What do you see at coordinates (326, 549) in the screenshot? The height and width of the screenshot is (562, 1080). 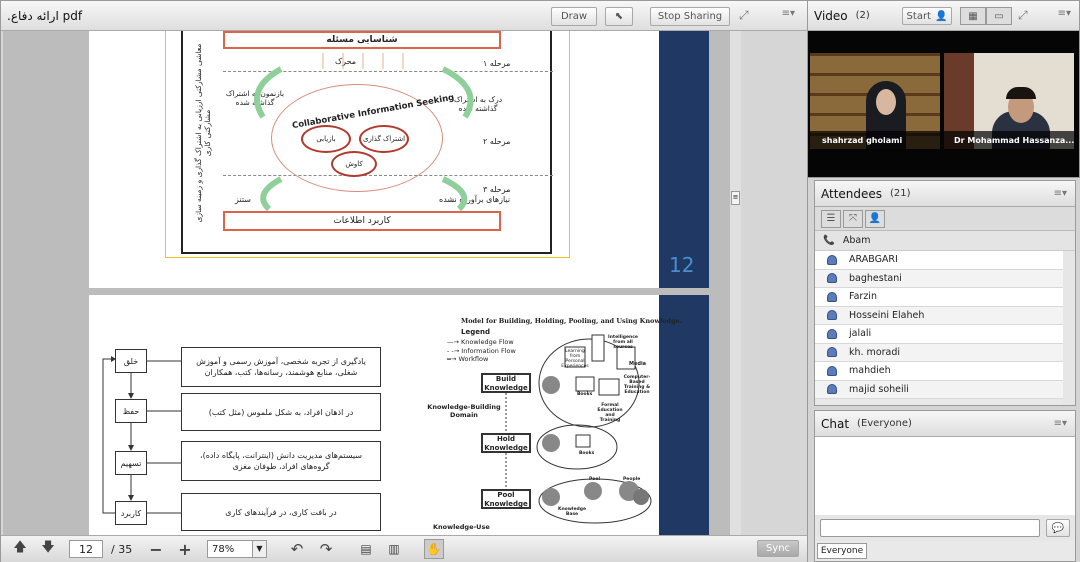 I see `rotate-right-icon: ↷` at bounding box center [326, 549].